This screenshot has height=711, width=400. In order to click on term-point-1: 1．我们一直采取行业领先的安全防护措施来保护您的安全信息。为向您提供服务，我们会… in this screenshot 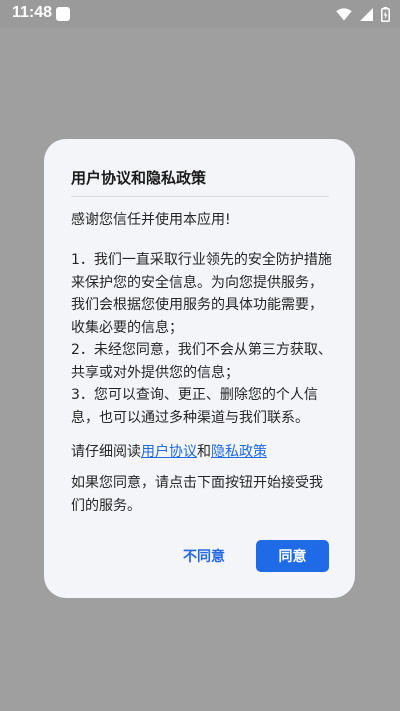, I will do `click(201, 294)`.